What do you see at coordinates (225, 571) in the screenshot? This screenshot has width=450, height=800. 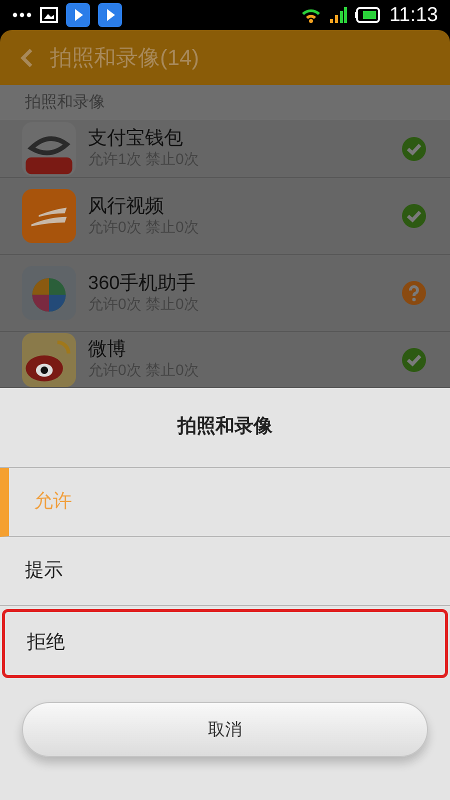 I see `sheet-option: 提示` at bounding box center [225, 571].